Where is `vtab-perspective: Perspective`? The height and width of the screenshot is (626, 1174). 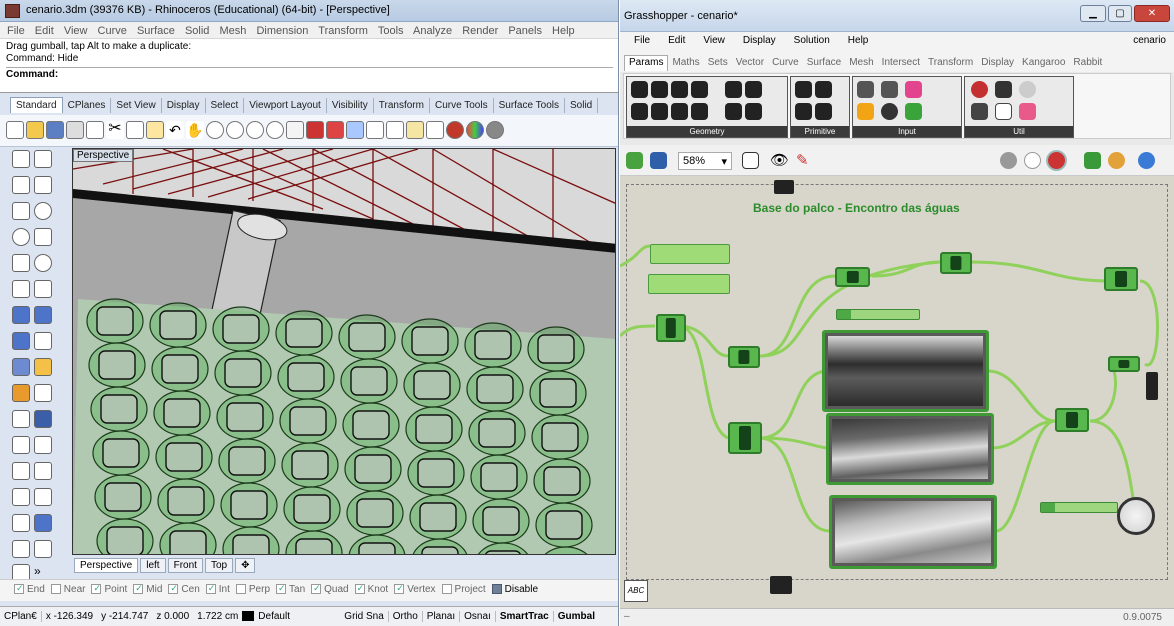
vtab-perspective: Perspective is located at coordinates (106, 565).